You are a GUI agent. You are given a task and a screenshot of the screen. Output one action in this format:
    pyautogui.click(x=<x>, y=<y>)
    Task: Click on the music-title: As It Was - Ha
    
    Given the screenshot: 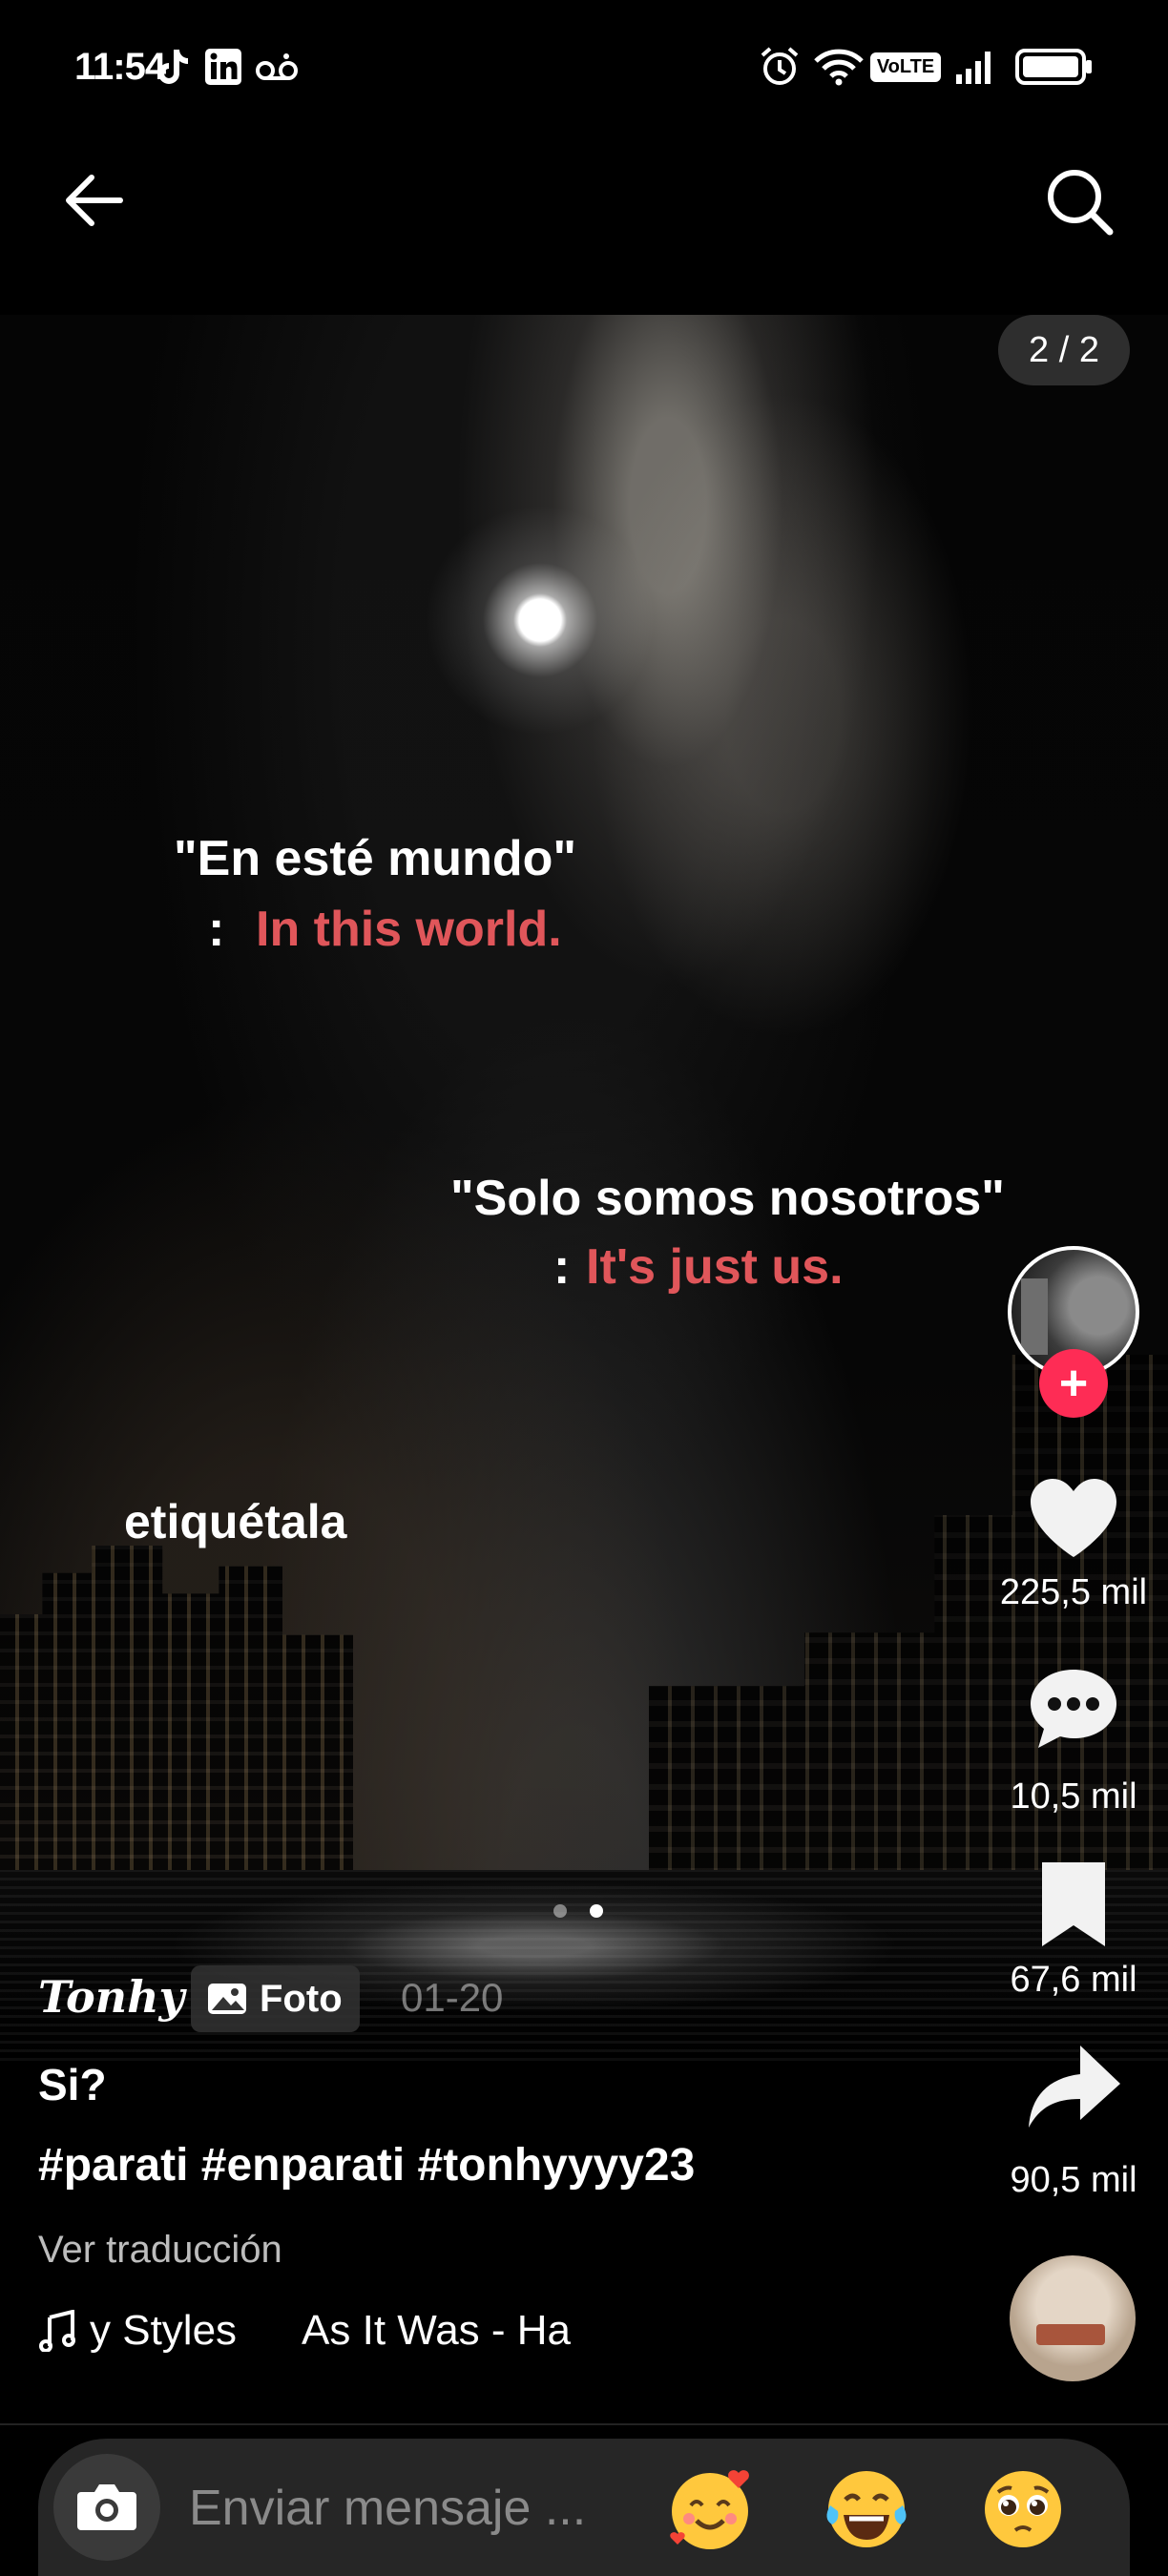 What is the action you would take?
    pyautogui.click(x=437, y=2330)
    